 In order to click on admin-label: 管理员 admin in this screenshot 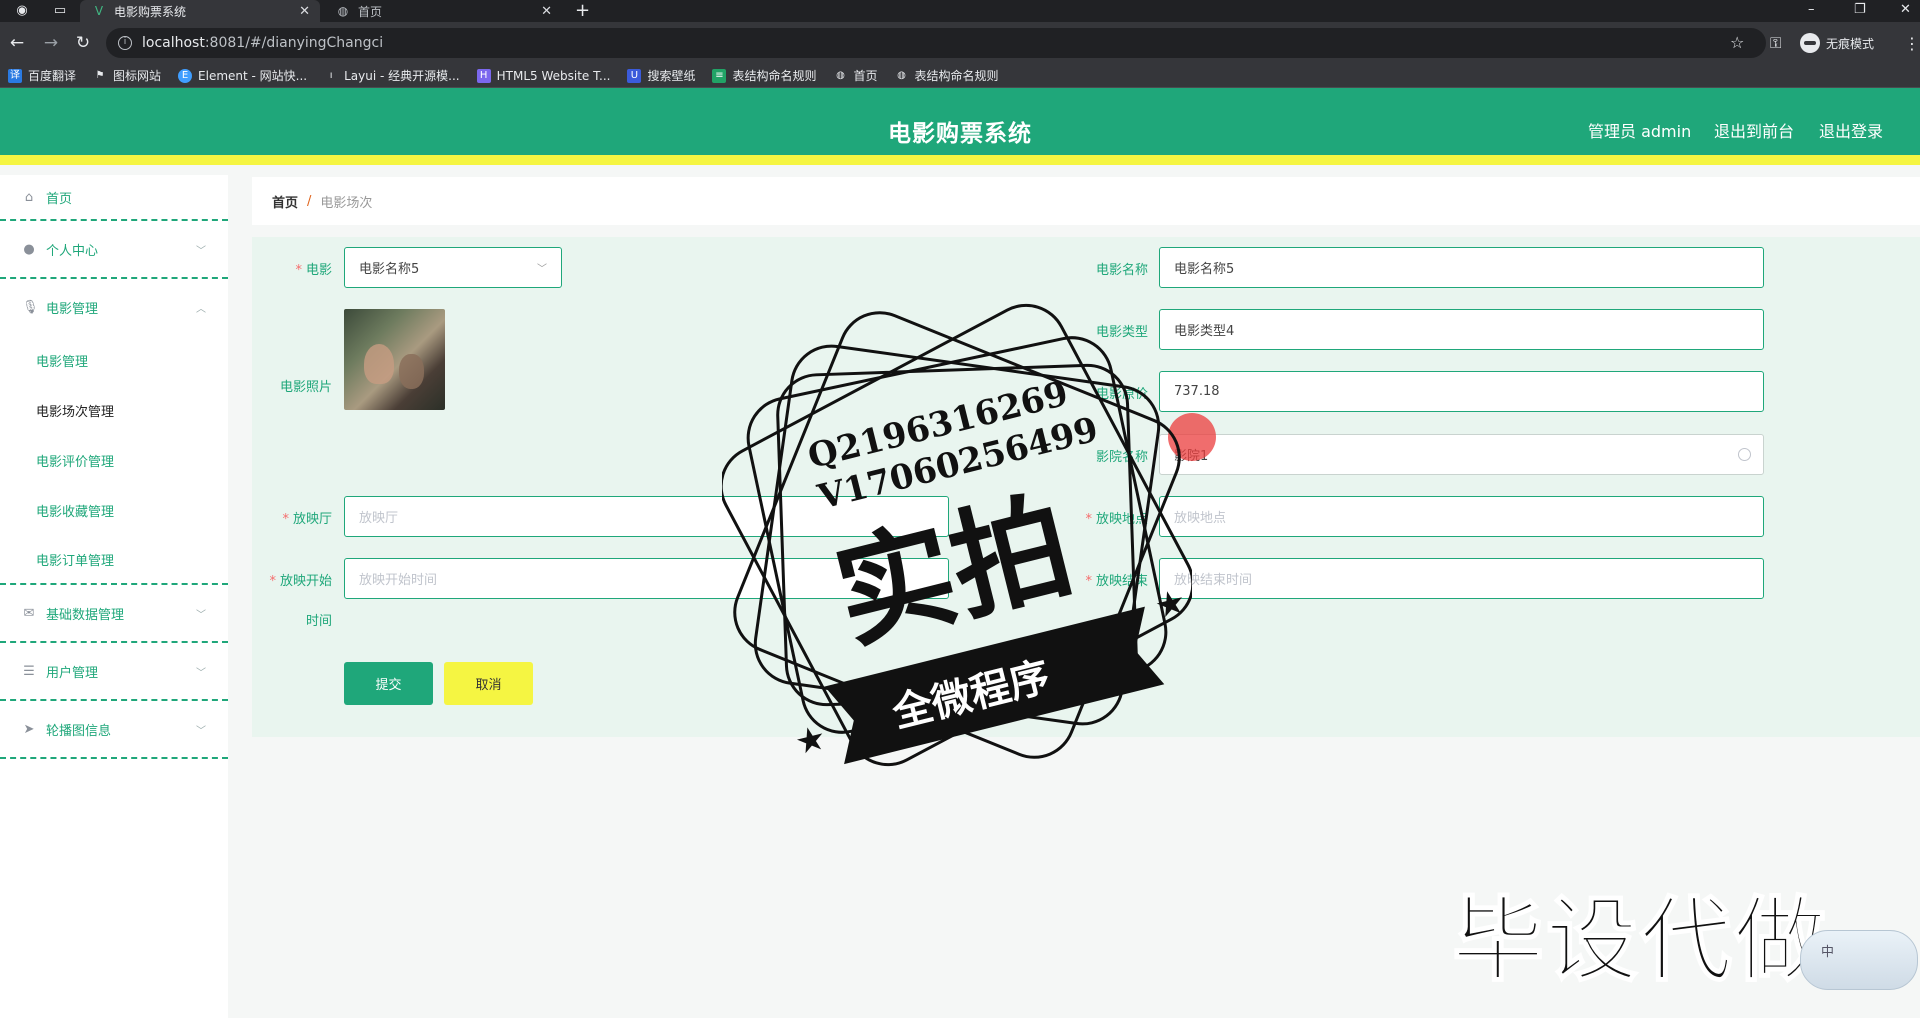, I will do `click(1640, 131)`.